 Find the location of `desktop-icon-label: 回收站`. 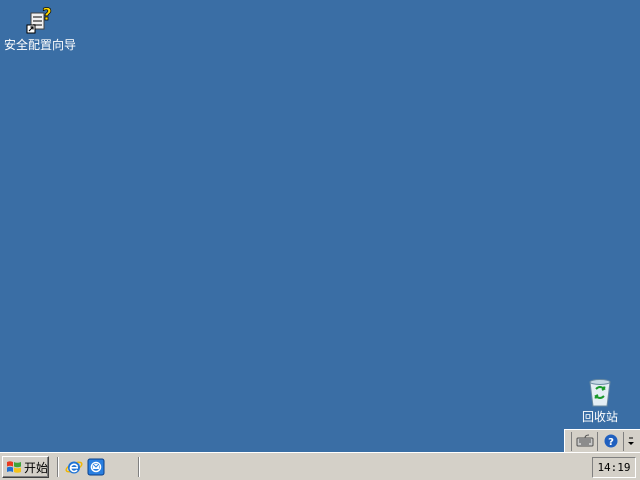

desktop-icon-label: 回收站 is located at coordinates (599, 417).